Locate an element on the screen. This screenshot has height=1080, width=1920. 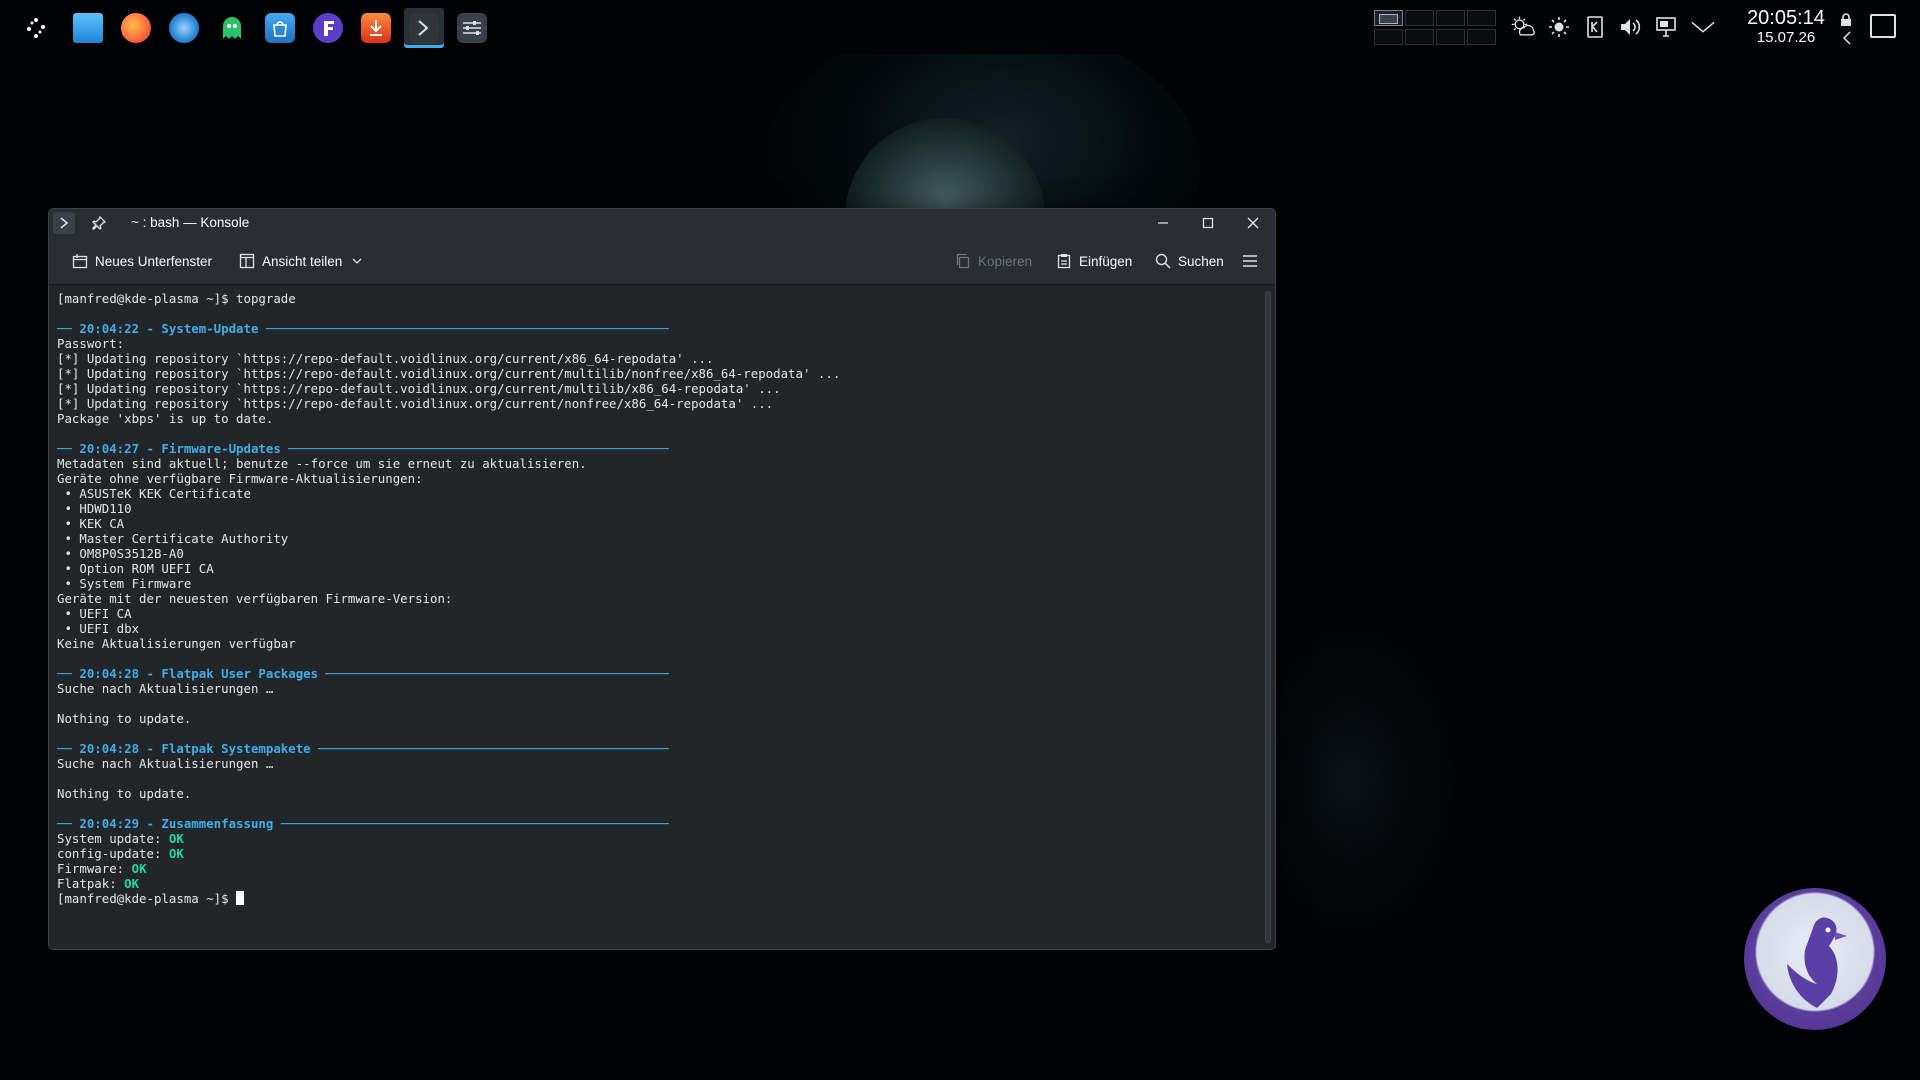
pin-icon is located at coordinates (99, 225).